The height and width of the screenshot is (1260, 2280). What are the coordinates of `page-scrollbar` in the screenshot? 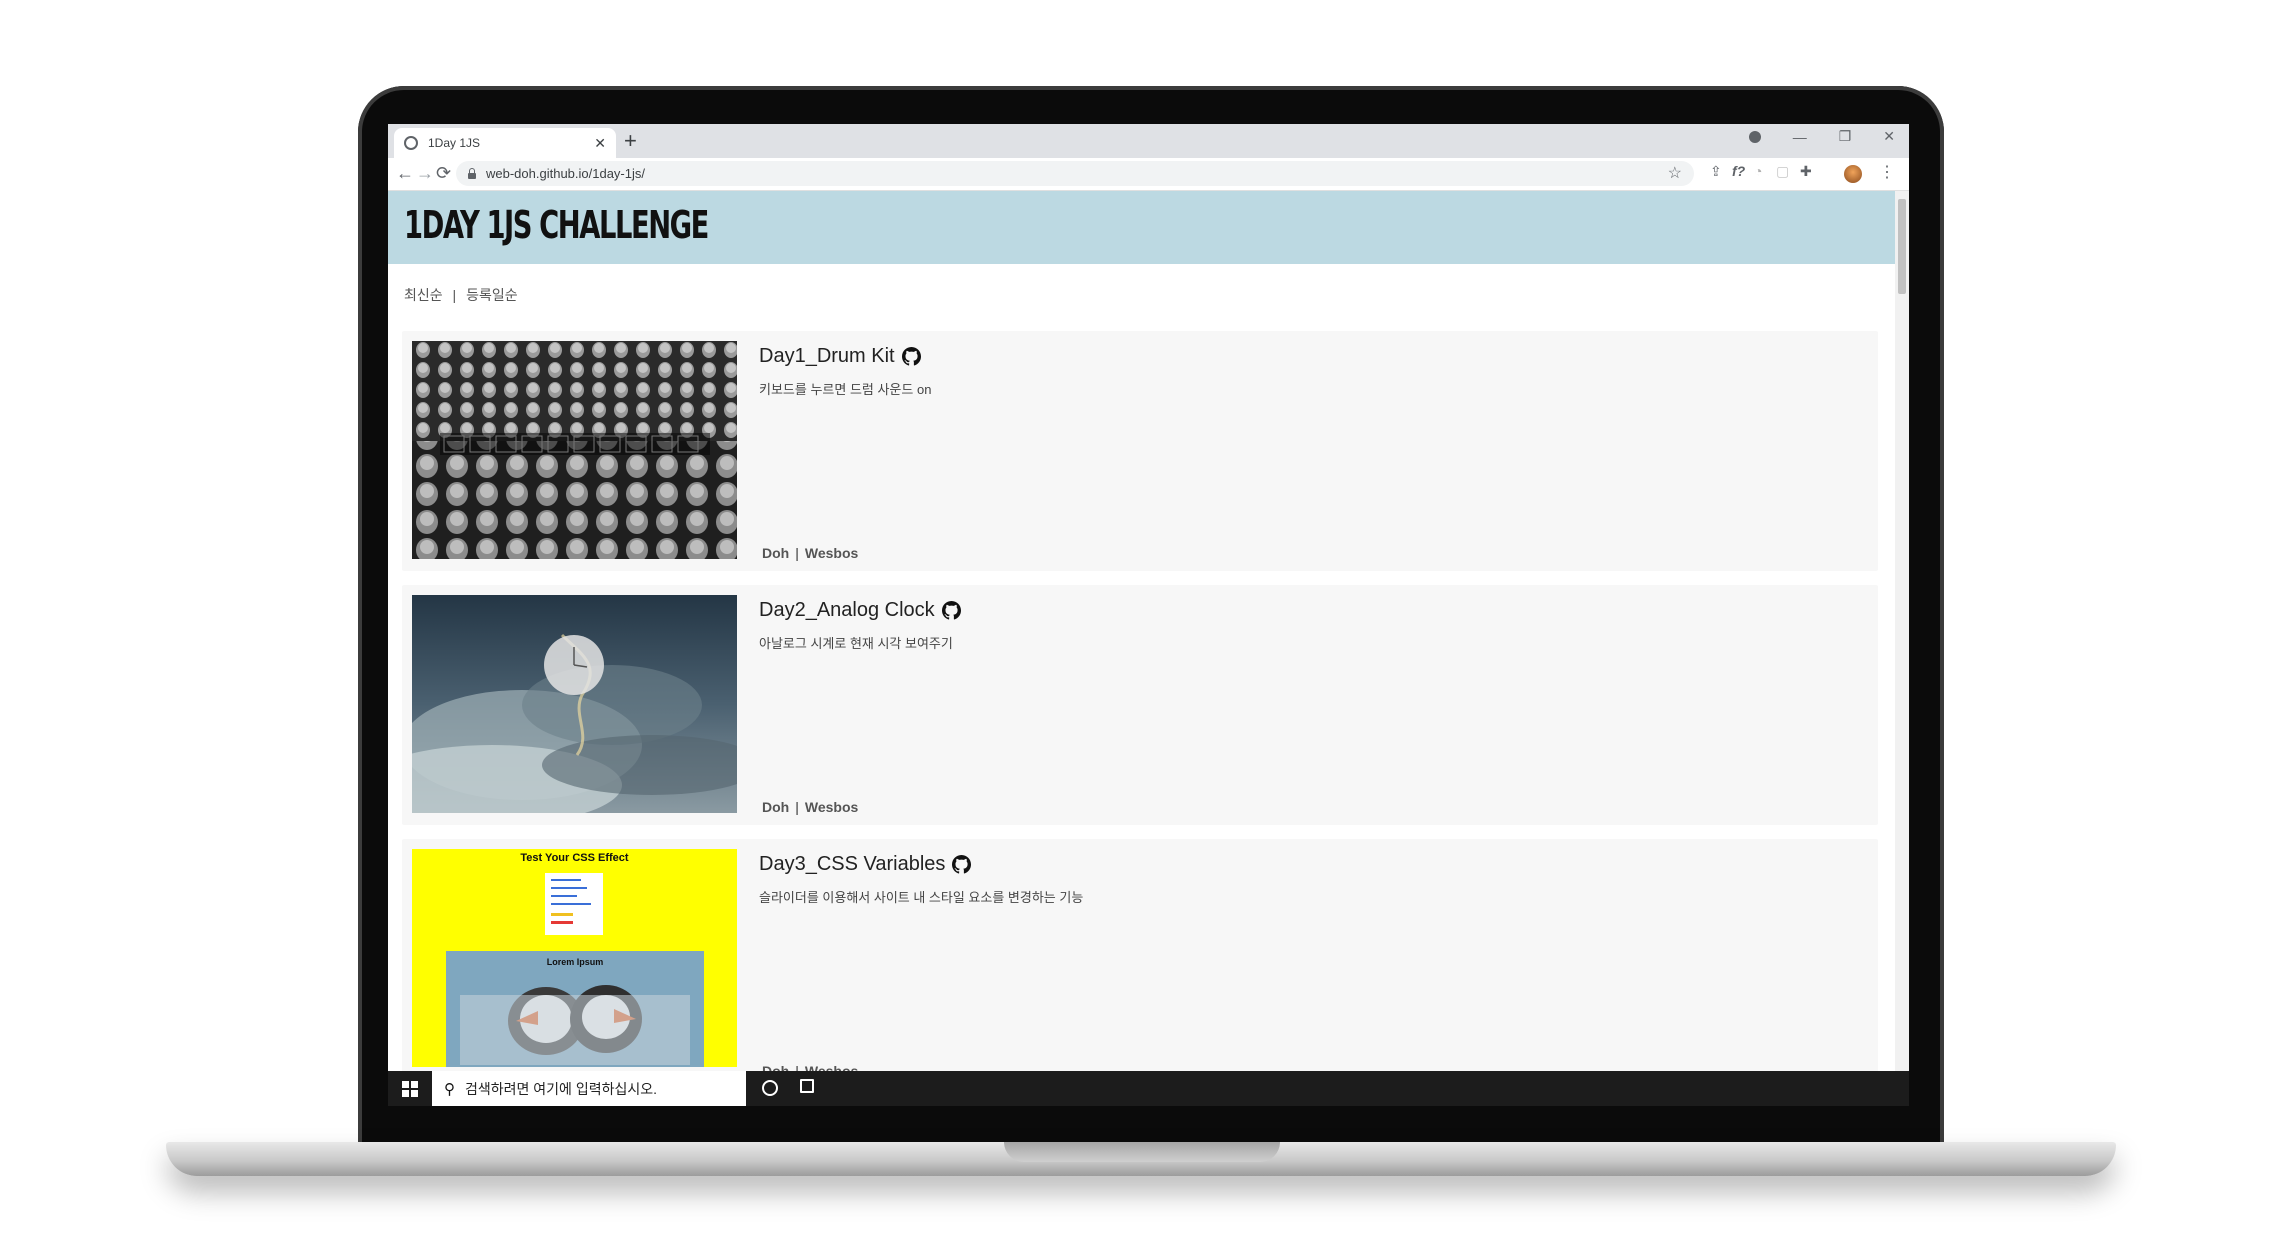 It's located at (1902, 631).